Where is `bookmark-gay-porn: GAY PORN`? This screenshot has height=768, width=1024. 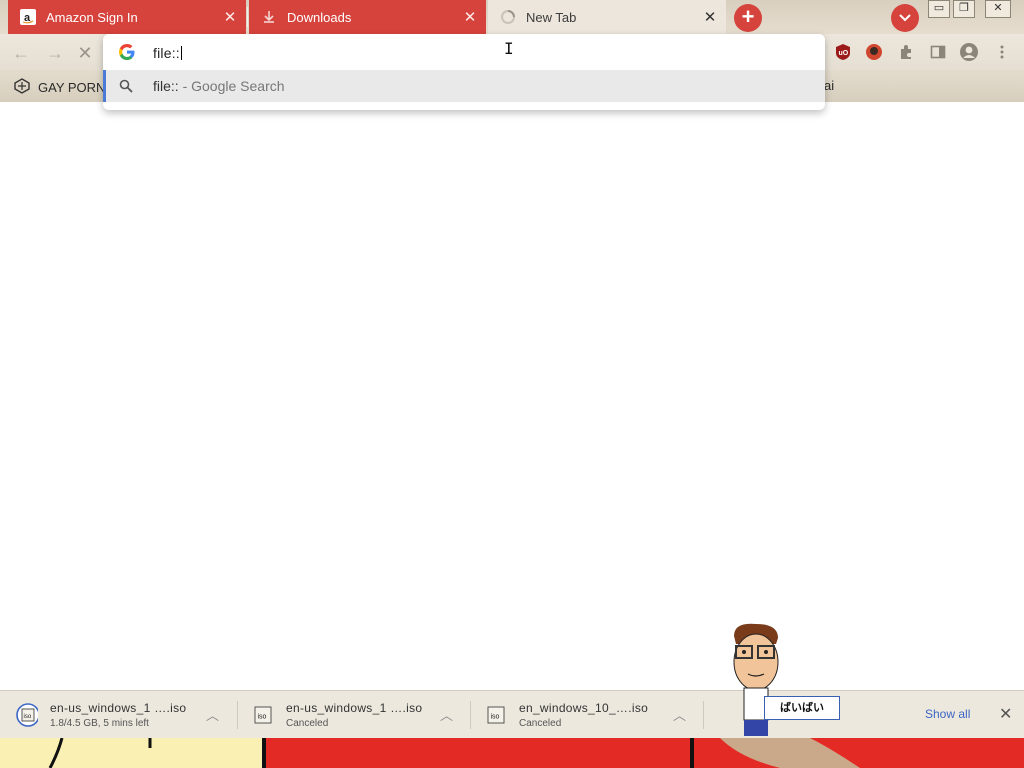
bookmark-gay-porn: GAY PORN is located at coordinates (59, 87).